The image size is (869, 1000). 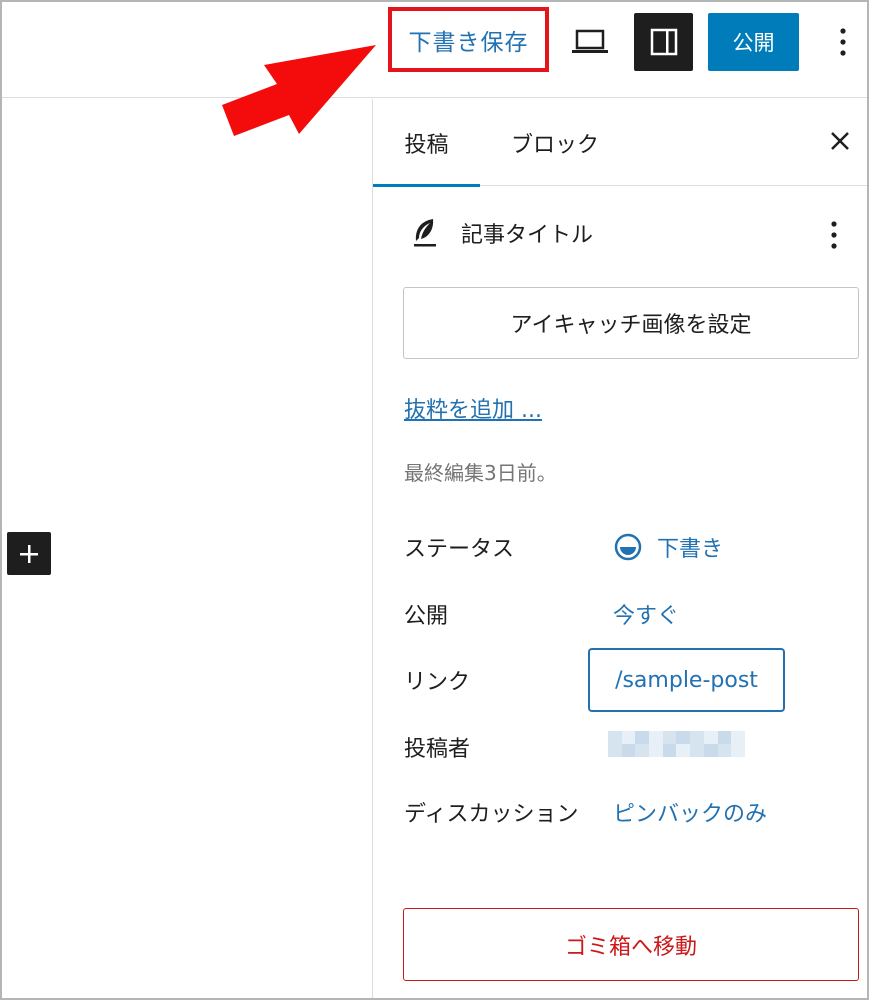 I want to click on settings-toggle-button, so click(x=663, y=42).